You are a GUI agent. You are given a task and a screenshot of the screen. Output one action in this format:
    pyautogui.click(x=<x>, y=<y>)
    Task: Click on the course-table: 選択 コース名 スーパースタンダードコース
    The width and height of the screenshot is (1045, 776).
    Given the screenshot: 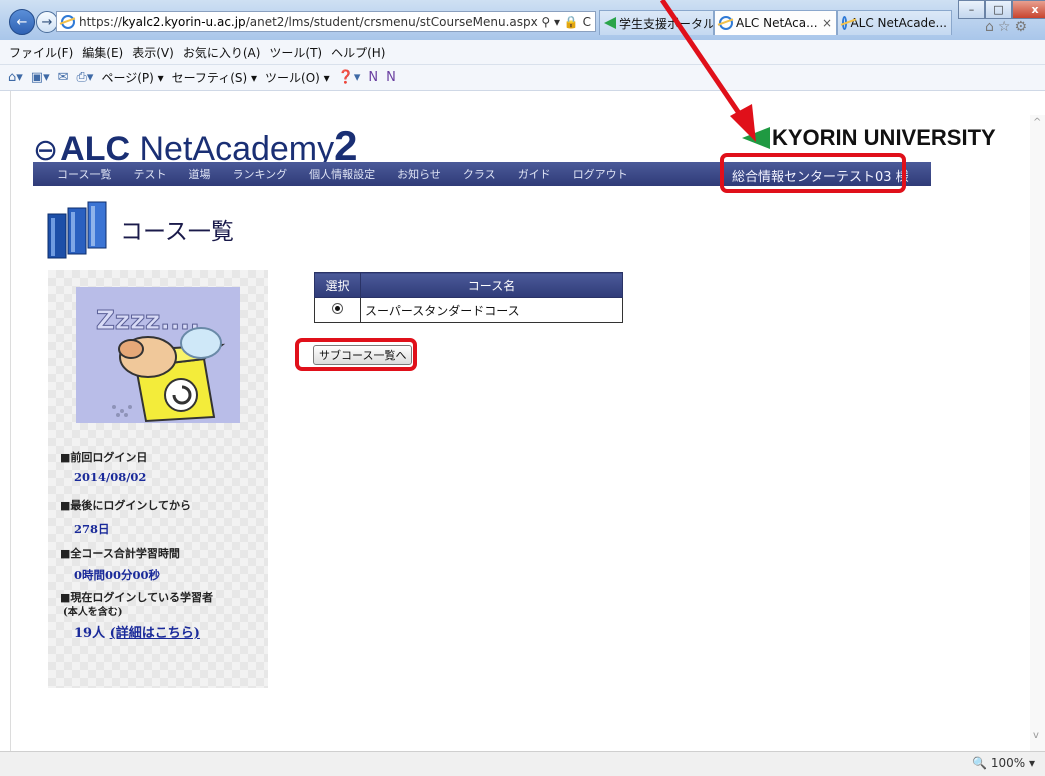 What is the action you would take?
    pyautogui.click(x=468, y=297)
    